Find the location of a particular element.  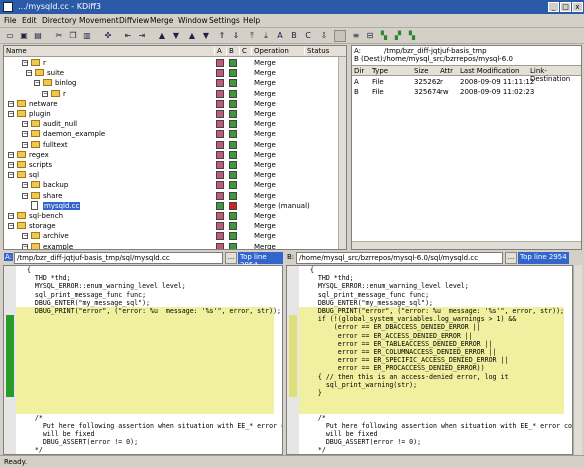

menu-merge: Merge is located at coordinates (161, 20).